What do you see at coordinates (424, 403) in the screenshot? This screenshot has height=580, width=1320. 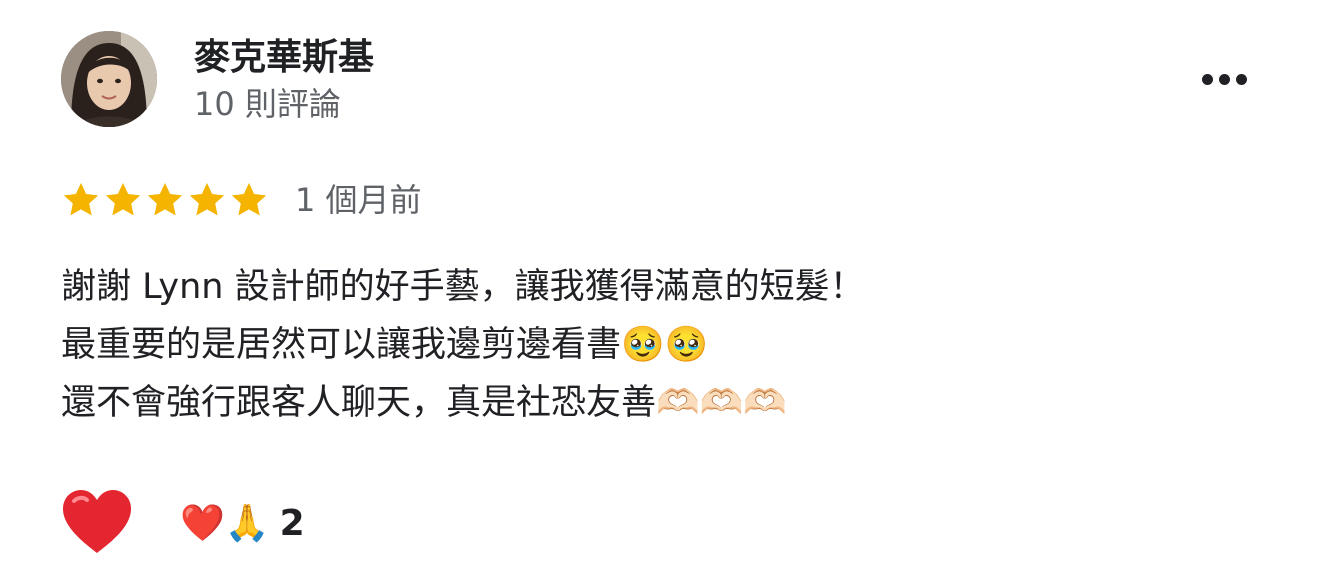 I see `review-text-line: 還不會強行跟客人聊天，真是社恐友善🫶🏻🫶🏻🫶🏻` at bounding box center [424, 403].